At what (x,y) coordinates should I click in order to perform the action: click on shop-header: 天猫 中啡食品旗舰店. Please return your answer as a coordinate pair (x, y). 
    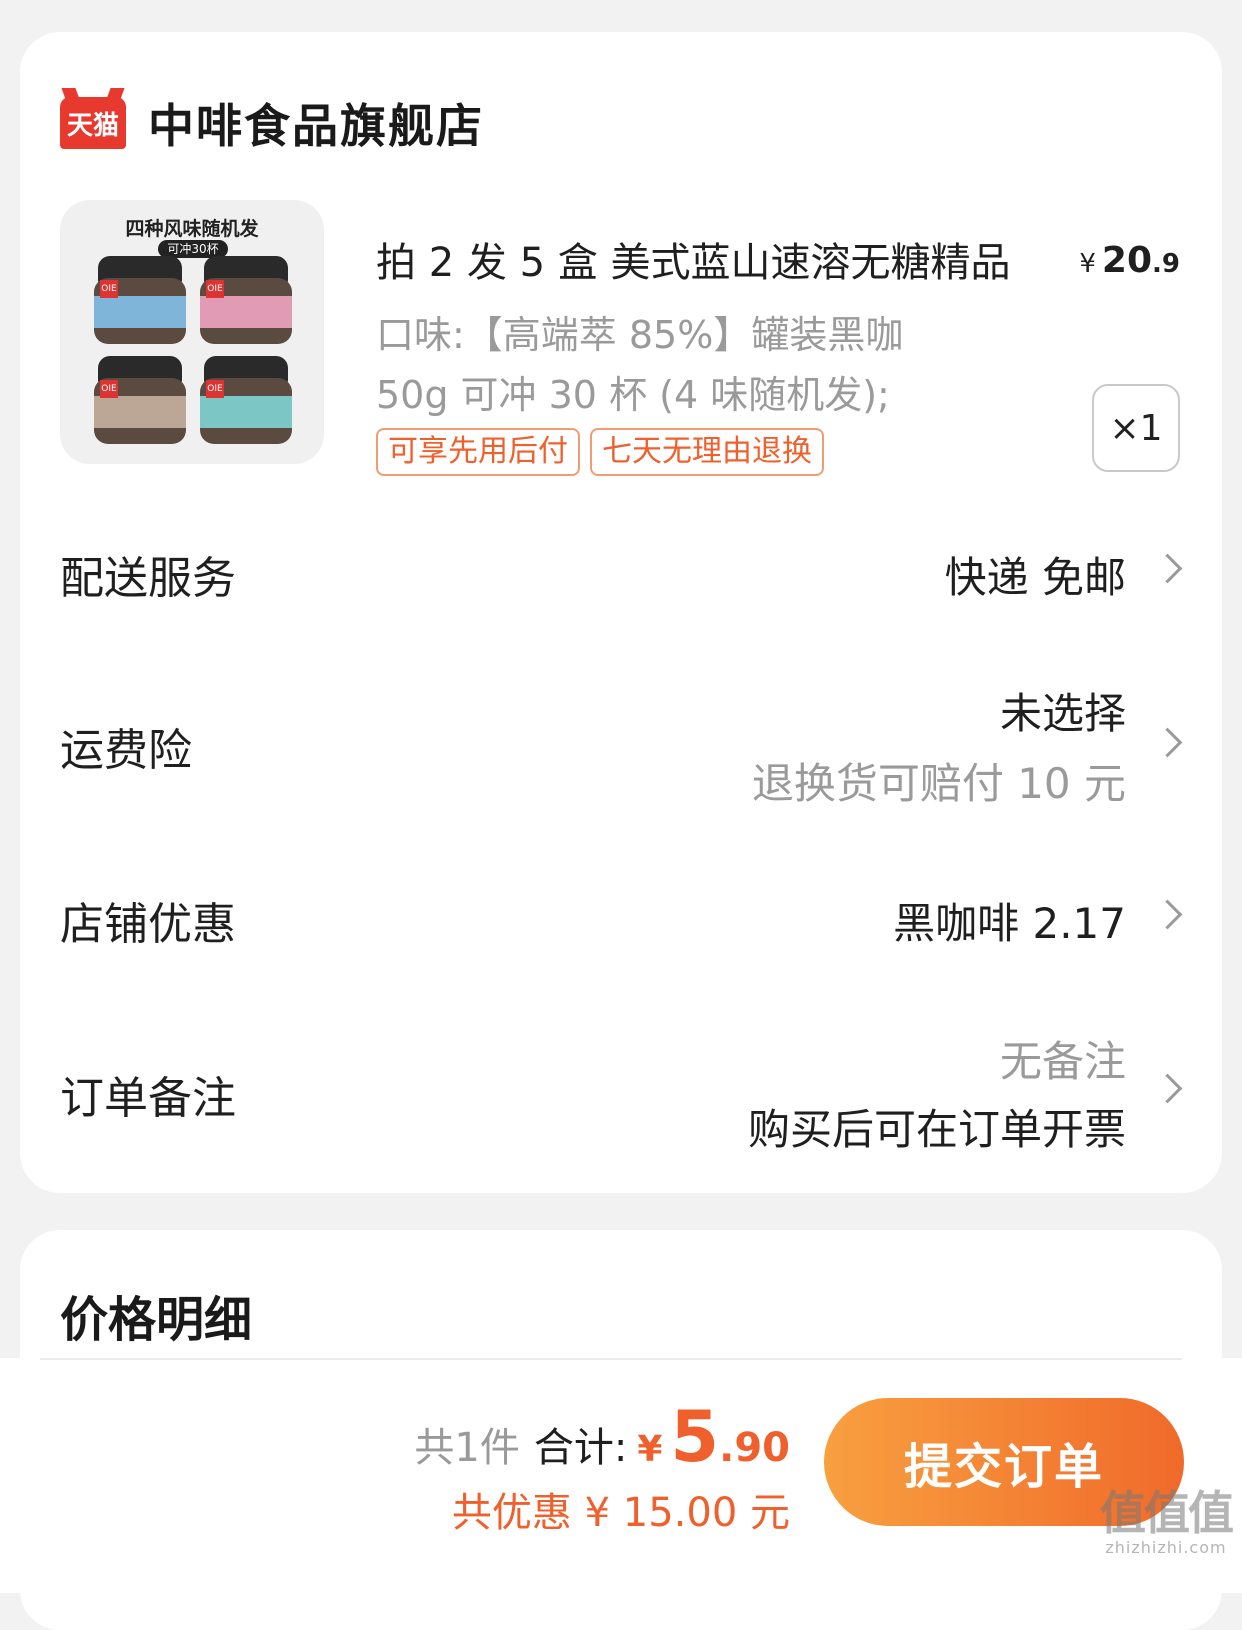
    Looking at the image, I should click on (272, 123).